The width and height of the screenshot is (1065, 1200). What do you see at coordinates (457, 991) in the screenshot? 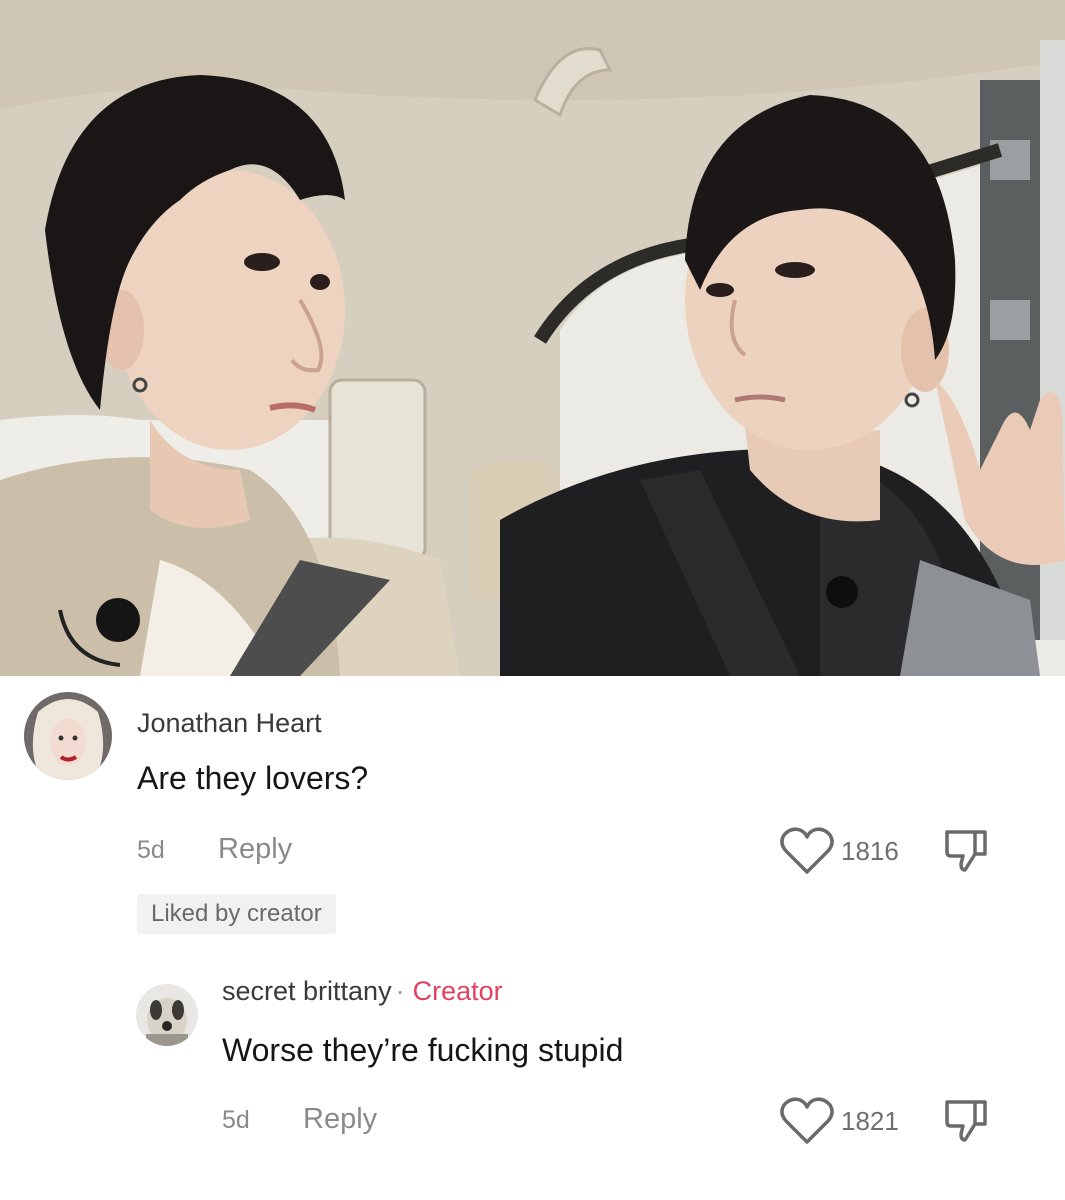
I see `creator-badge: Creator` at bounding box center [457, 991].